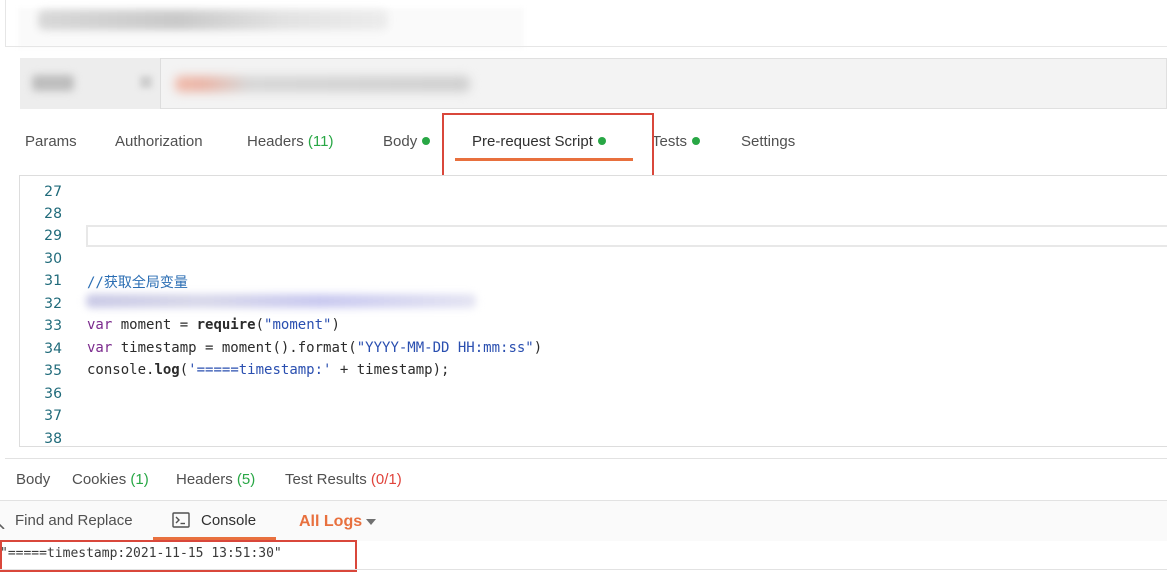  Describe the element at coordinates (137, 283) in the screenshot. I see `code-comment: //获取全局变量` at that location.